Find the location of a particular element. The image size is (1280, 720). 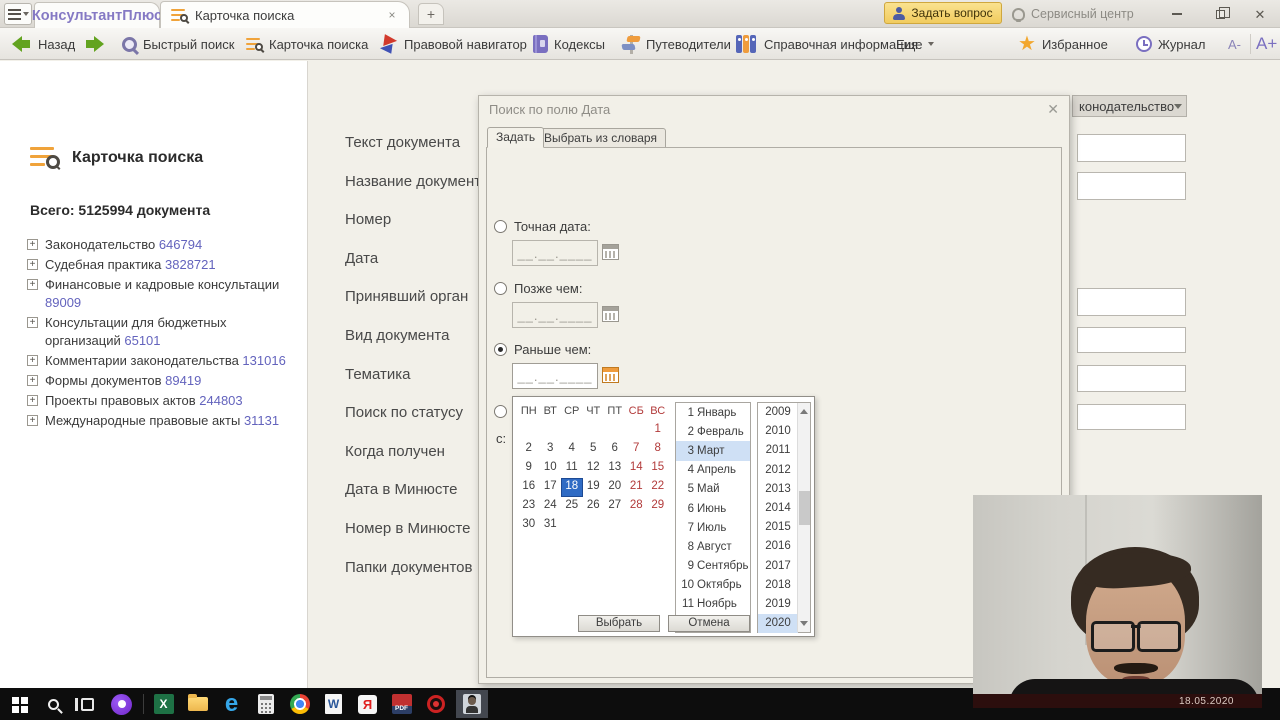

cancel-button: Отмена is located at coordinates (709, 623).